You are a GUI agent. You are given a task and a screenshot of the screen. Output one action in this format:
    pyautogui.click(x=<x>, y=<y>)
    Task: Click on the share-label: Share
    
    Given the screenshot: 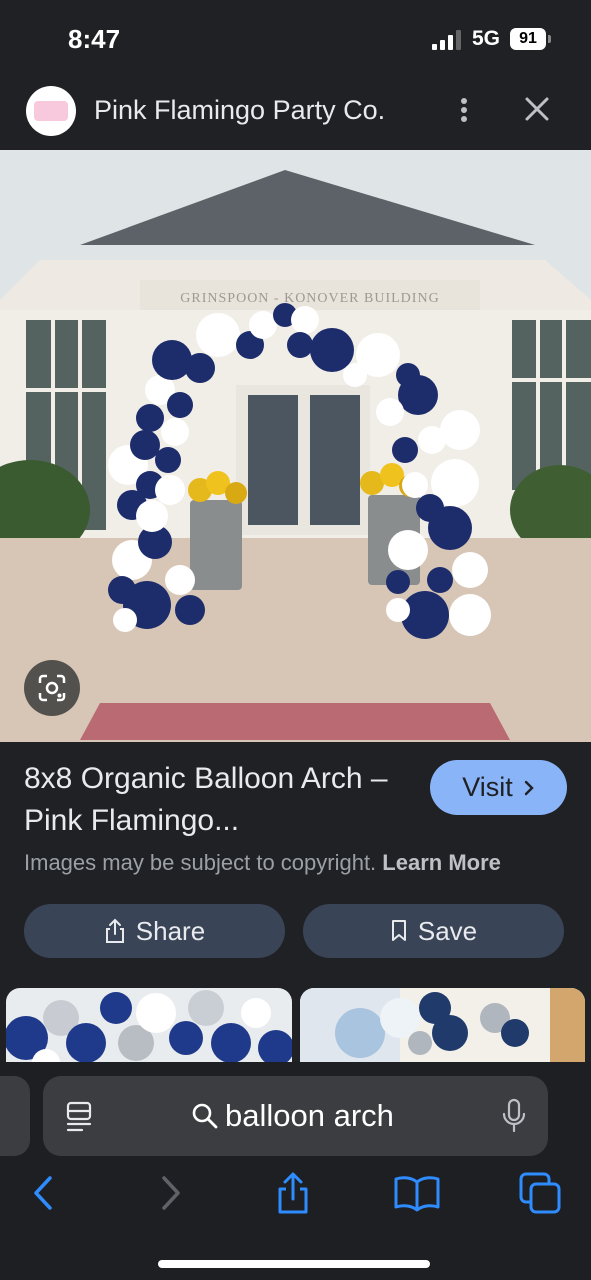 What is the action you would take?
    pyautogui.click(x=170, y=930)
    